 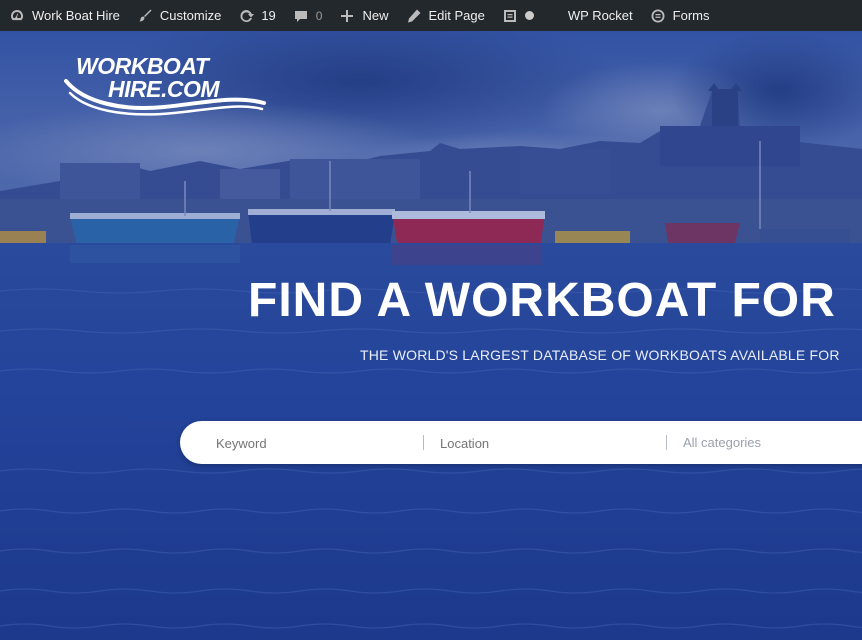 What do you see at coordinates (76, 15) in the screenshot?
I see `site-name-label: Work Boat Hire` at bounding box center [76, 15].